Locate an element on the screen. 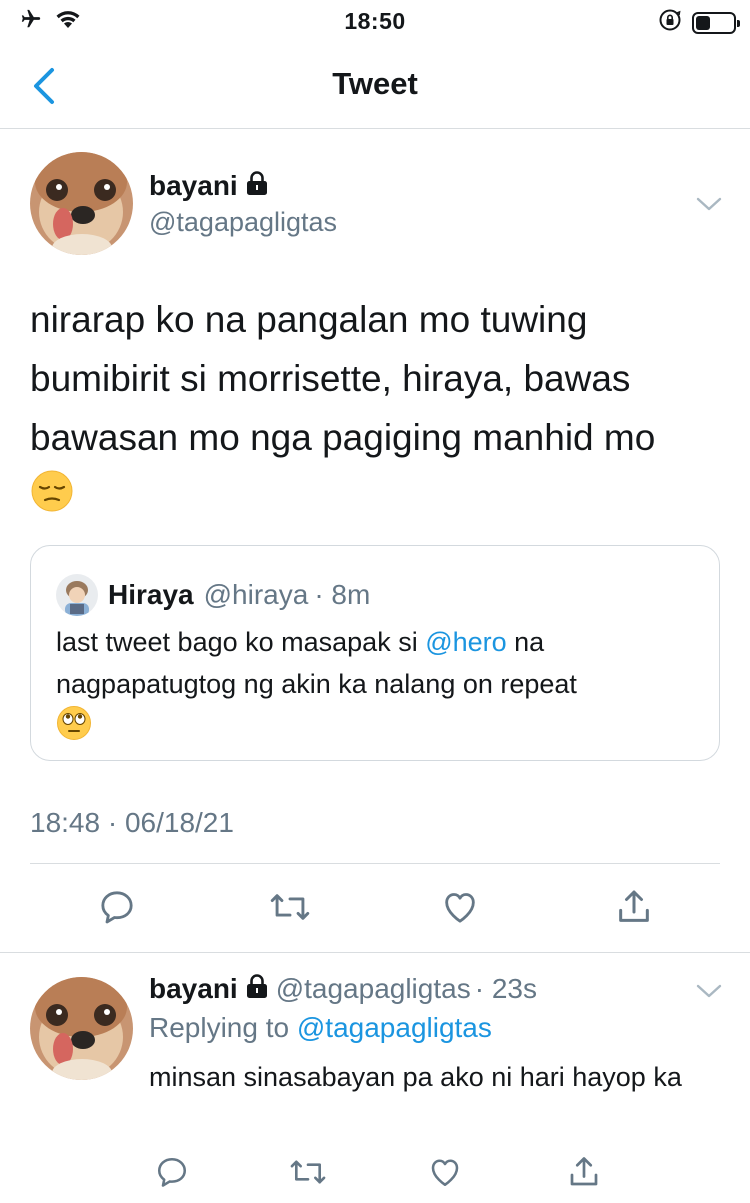 This screenshot has width=750, height=1203. reply-options-button is located at coordinates (709, 991).